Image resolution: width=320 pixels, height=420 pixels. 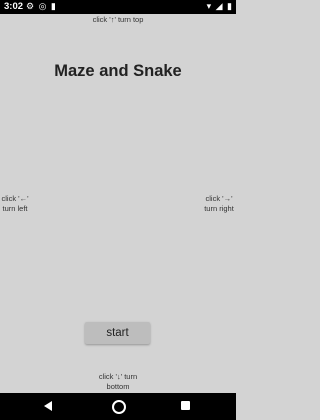 What do you see at coordinates (118, 71) in the screenshot?
I see `page-title: Maze and Snake` at bounding box center [118, 71].